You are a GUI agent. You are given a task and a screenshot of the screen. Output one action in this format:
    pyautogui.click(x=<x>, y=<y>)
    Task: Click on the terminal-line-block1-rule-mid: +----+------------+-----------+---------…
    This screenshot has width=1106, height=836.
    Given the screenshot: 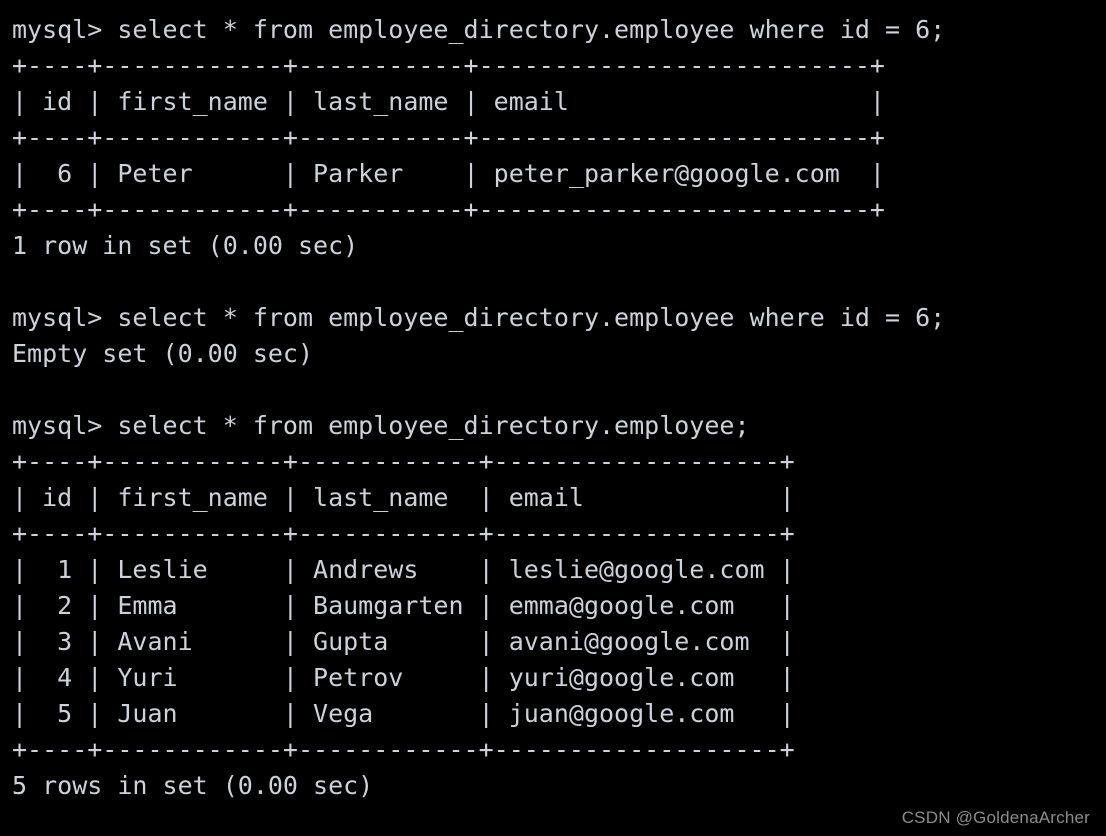 What is the action you would take?
    pyautogui.click(x=448, y=137)
    